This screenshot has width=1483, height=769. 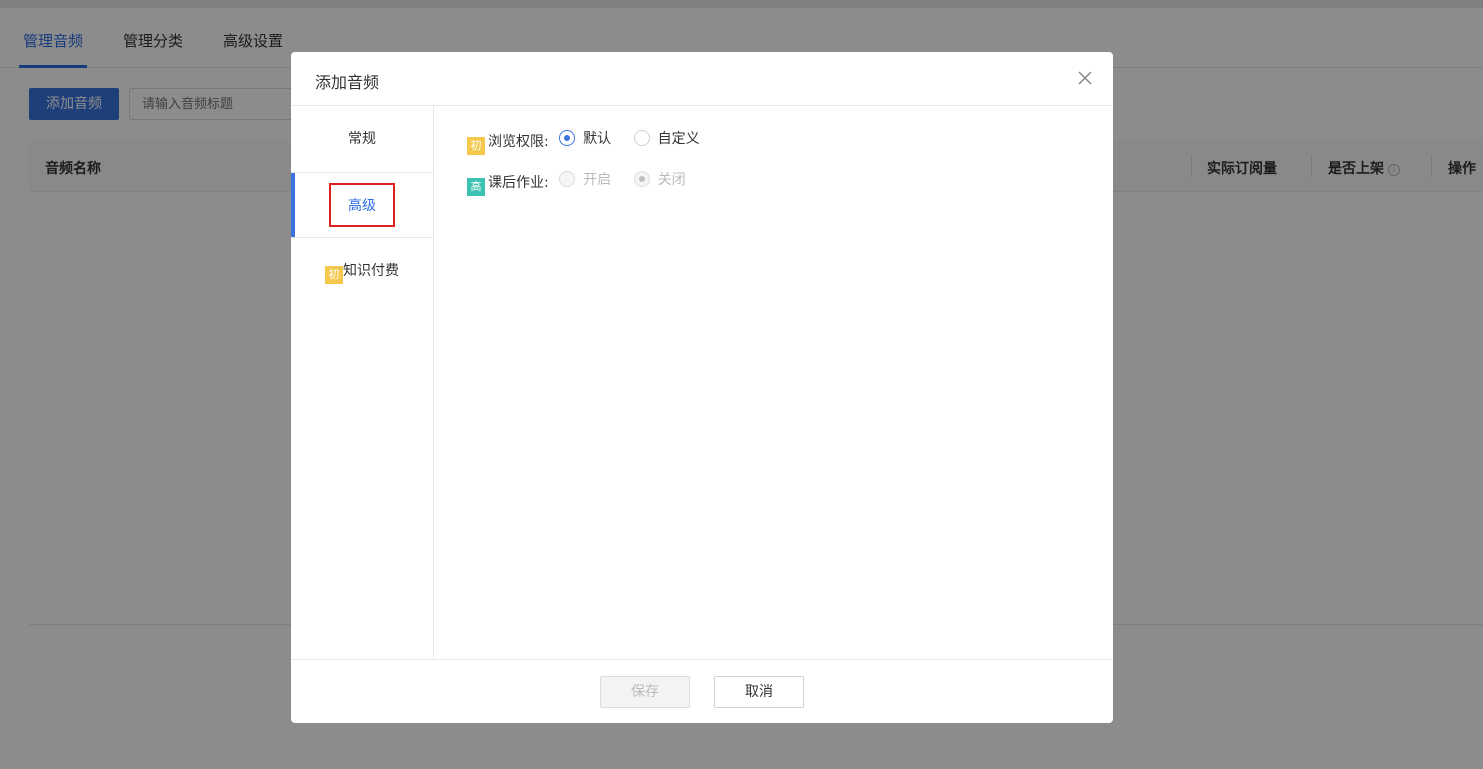 I want to click on sidebar-item-label: 常规, so click(x=362, y=139).